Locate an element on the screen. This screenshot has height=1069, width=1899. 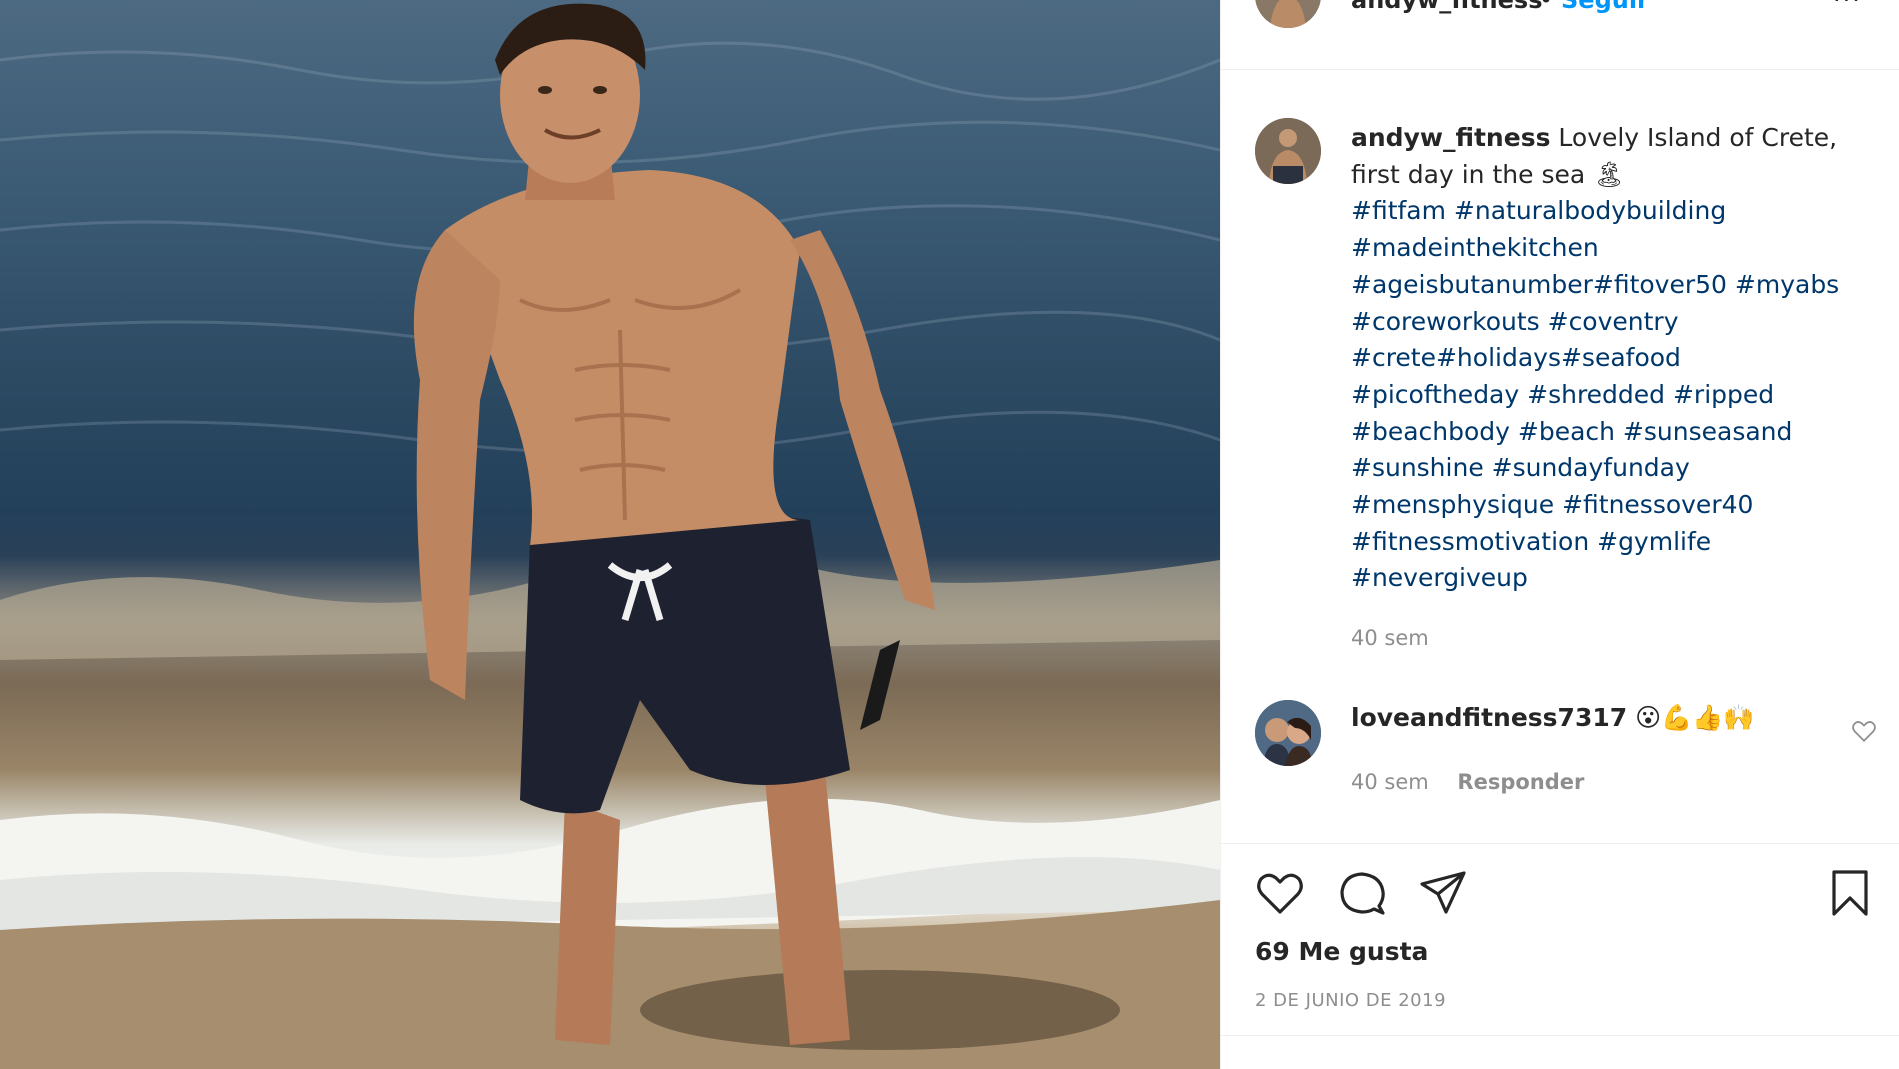
more-options-icon: ··· is located at coordinates (1847, 7).